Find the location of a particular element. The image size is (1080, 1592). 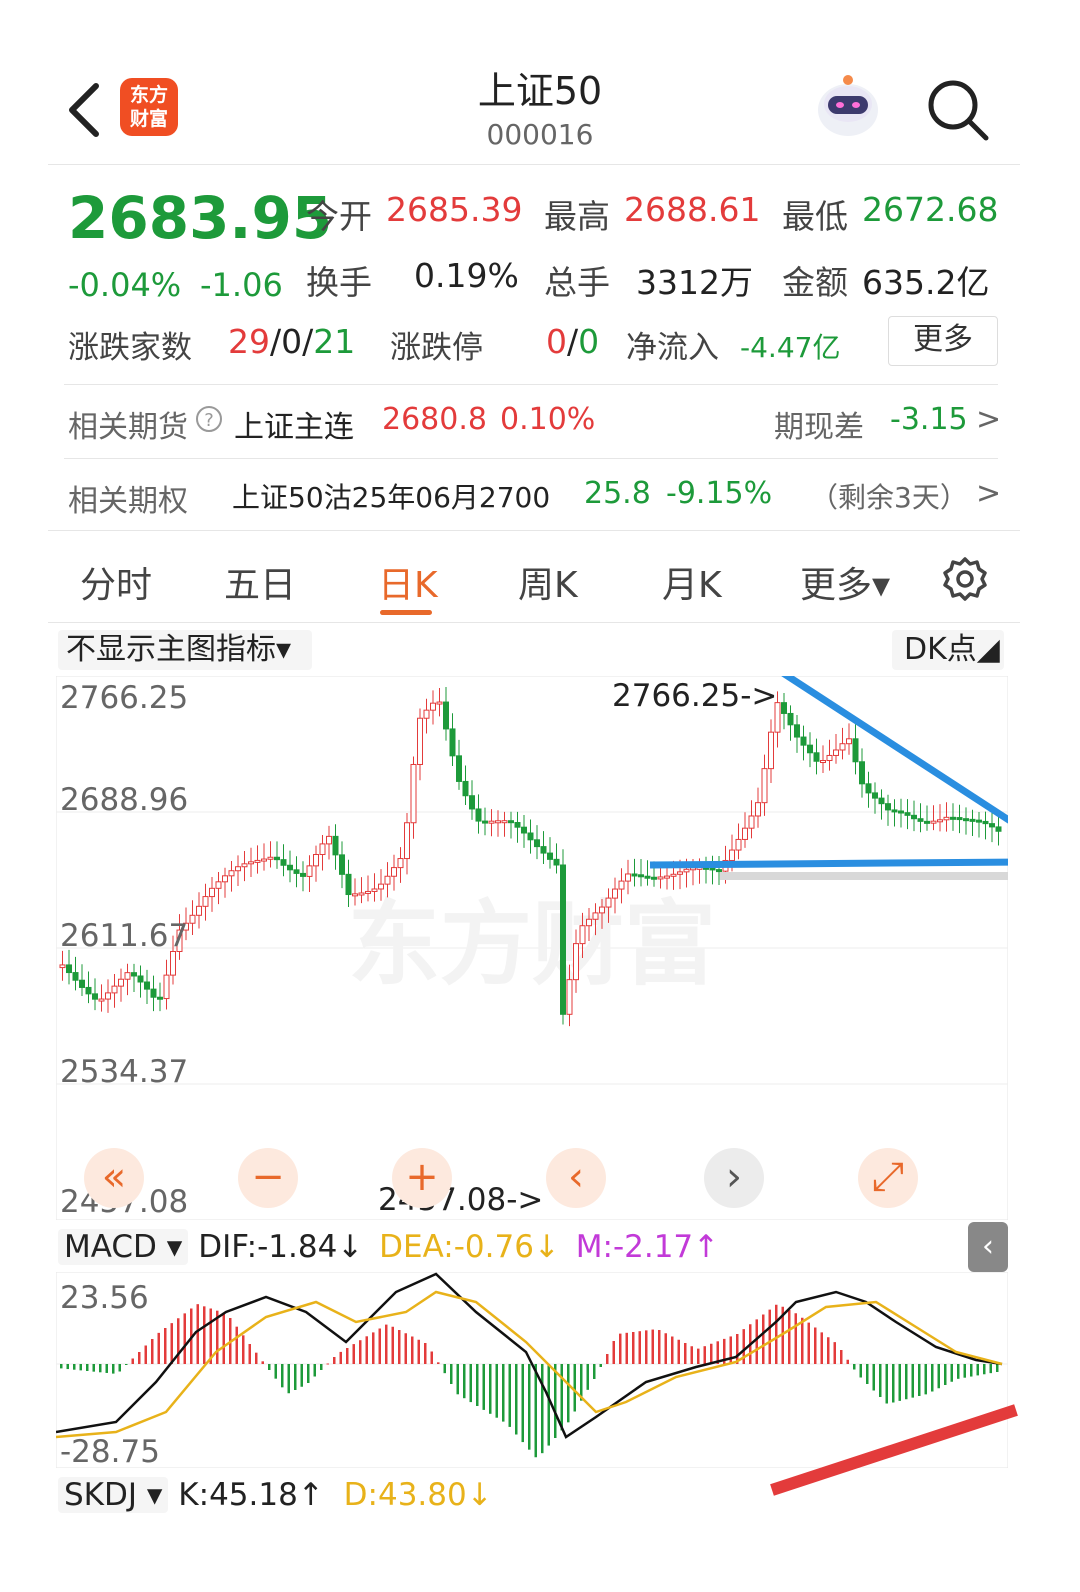

skdj-select: SKDJ ▾ is located at coordinates (113, 1495).